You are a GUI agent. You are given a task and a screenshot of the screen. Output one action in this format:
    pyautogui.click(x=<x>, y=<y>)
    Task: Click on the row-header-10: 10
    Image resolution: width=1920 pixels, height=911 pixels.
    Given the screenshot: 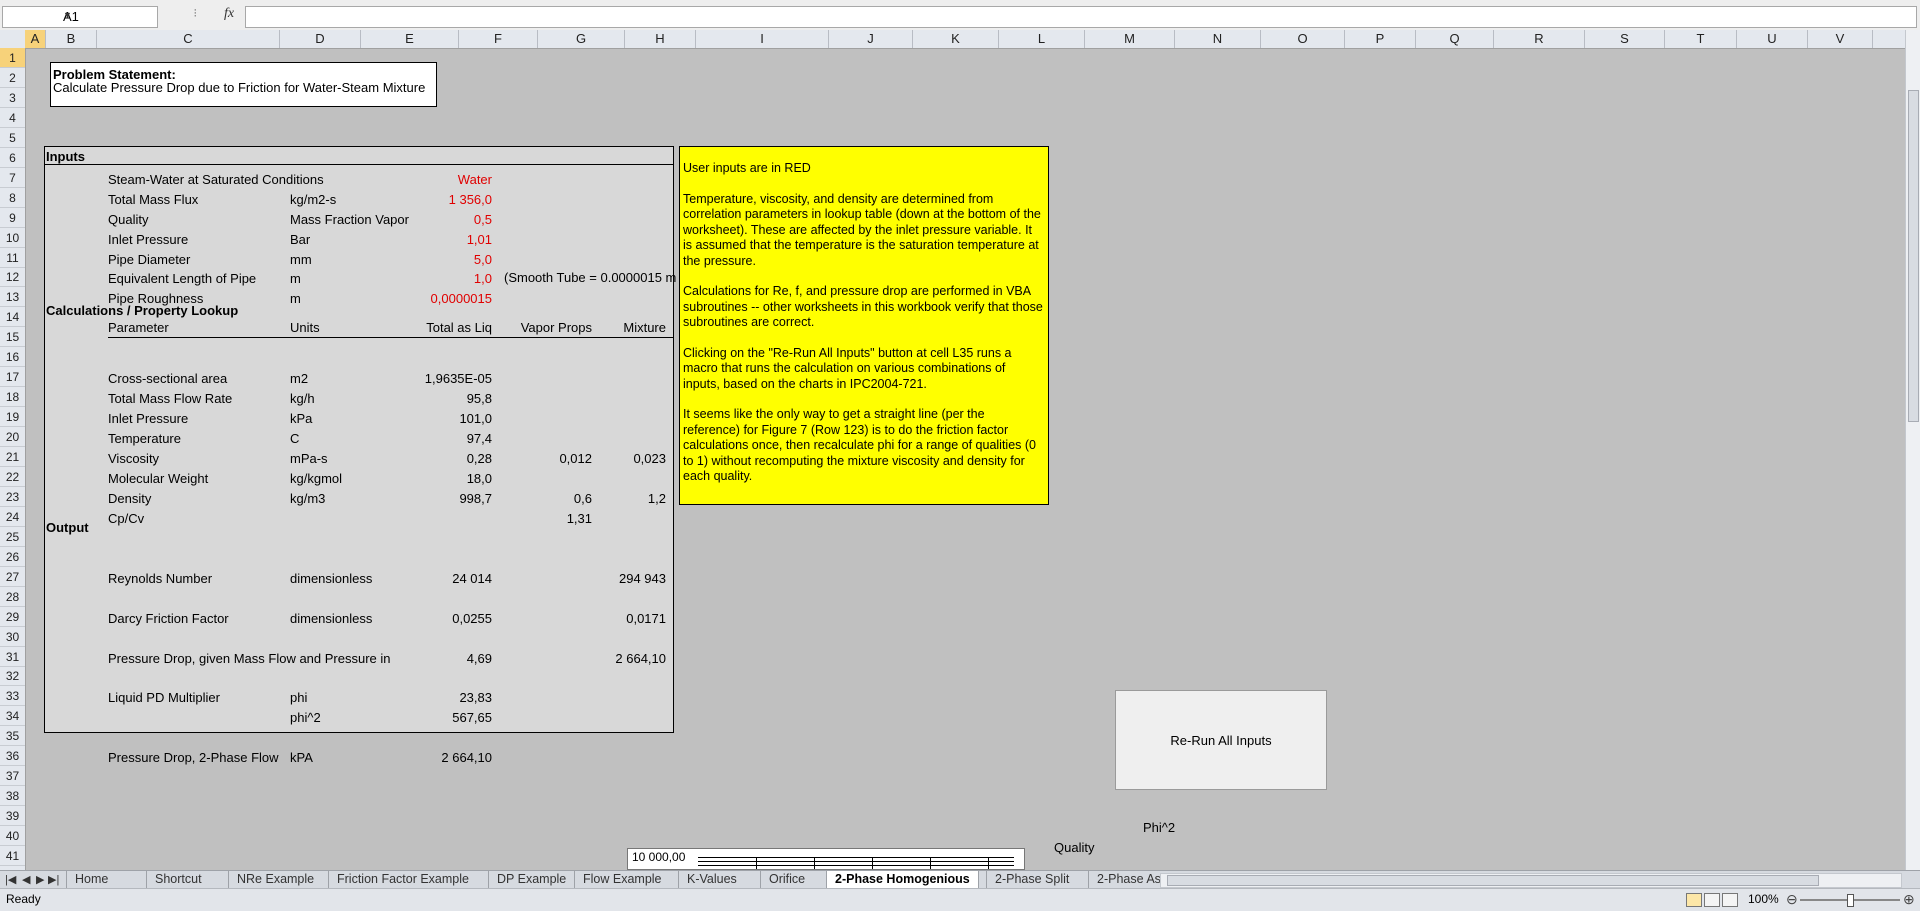 What is the action you would take?
    pyautogui.click(x=12, y=238)
    